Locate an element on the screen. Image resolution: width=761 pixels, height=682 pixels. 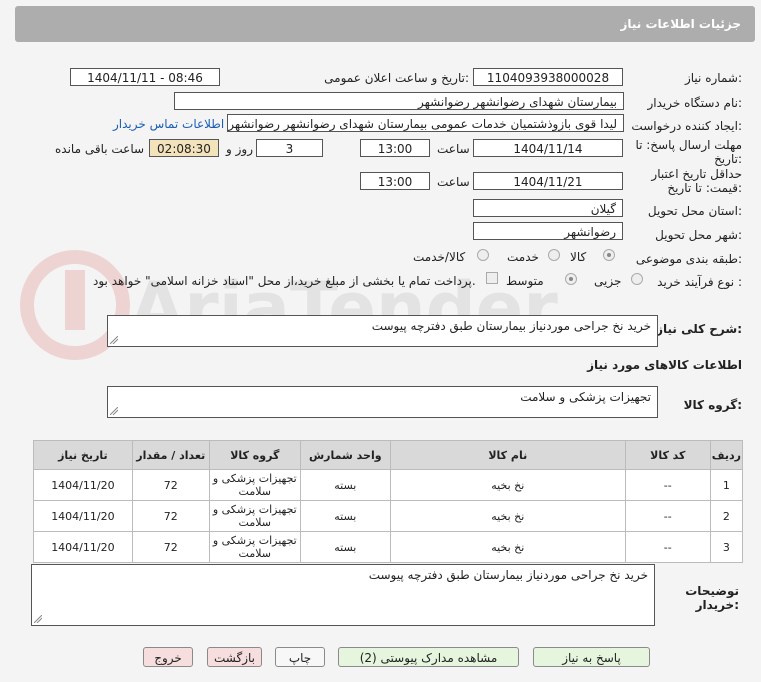
col-date: تاریخ نیاز is located at coordinates (83, 455).